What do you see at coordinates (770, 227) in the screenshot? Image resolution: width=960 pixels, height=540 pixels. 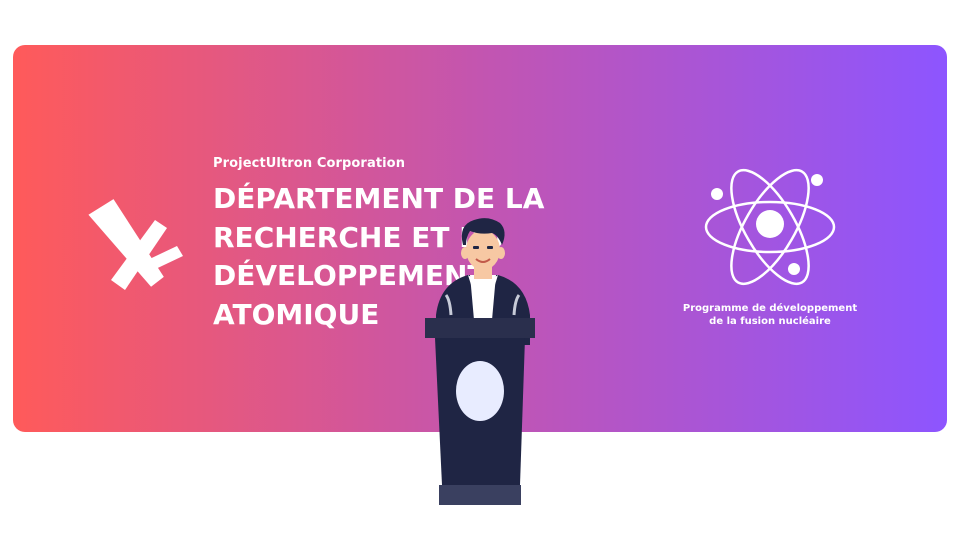 I see `atom-icon` at bounding box center [770, 227].